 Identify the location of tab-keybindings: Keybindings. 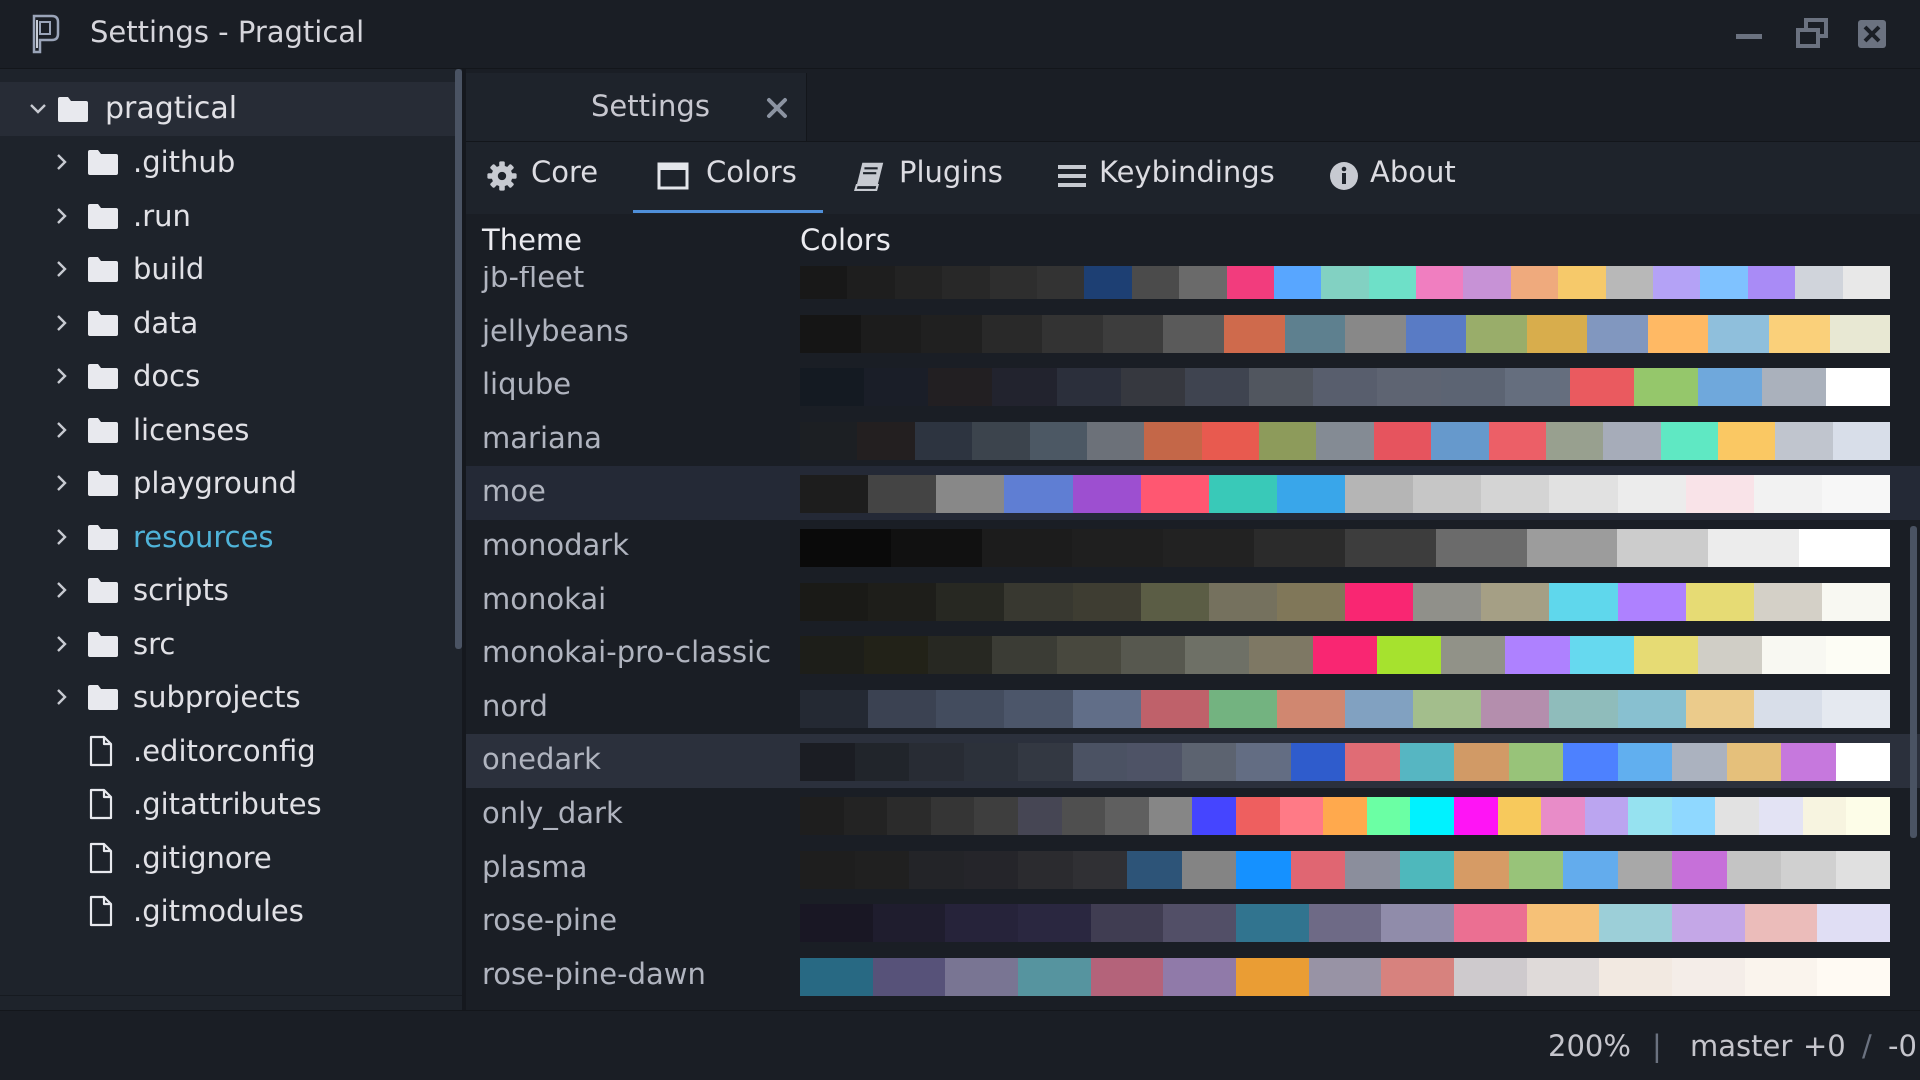
(1176, 176).